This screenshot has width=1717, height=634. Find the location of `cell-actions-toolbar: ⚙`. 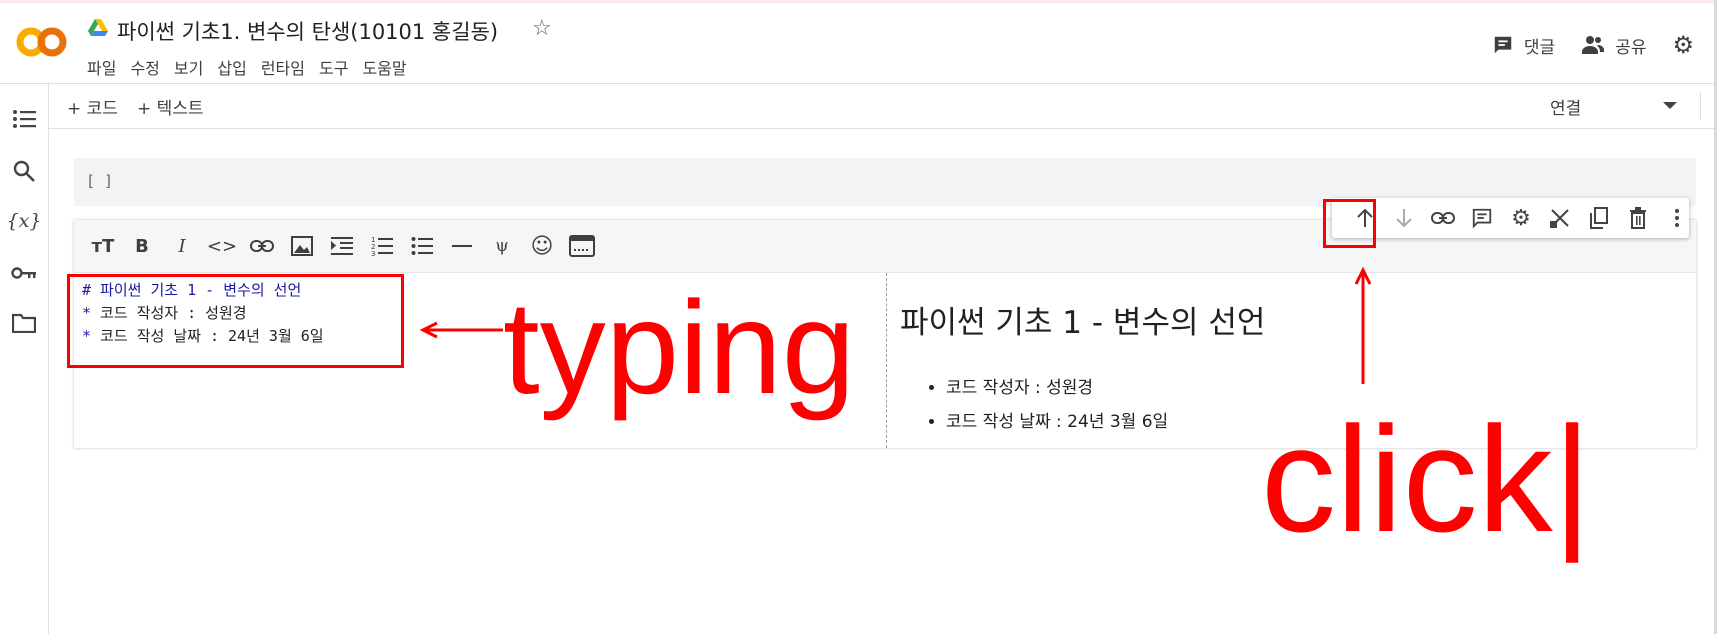

cell-actions-toolbar: ⚙ is located at coordinates (1510, 218).